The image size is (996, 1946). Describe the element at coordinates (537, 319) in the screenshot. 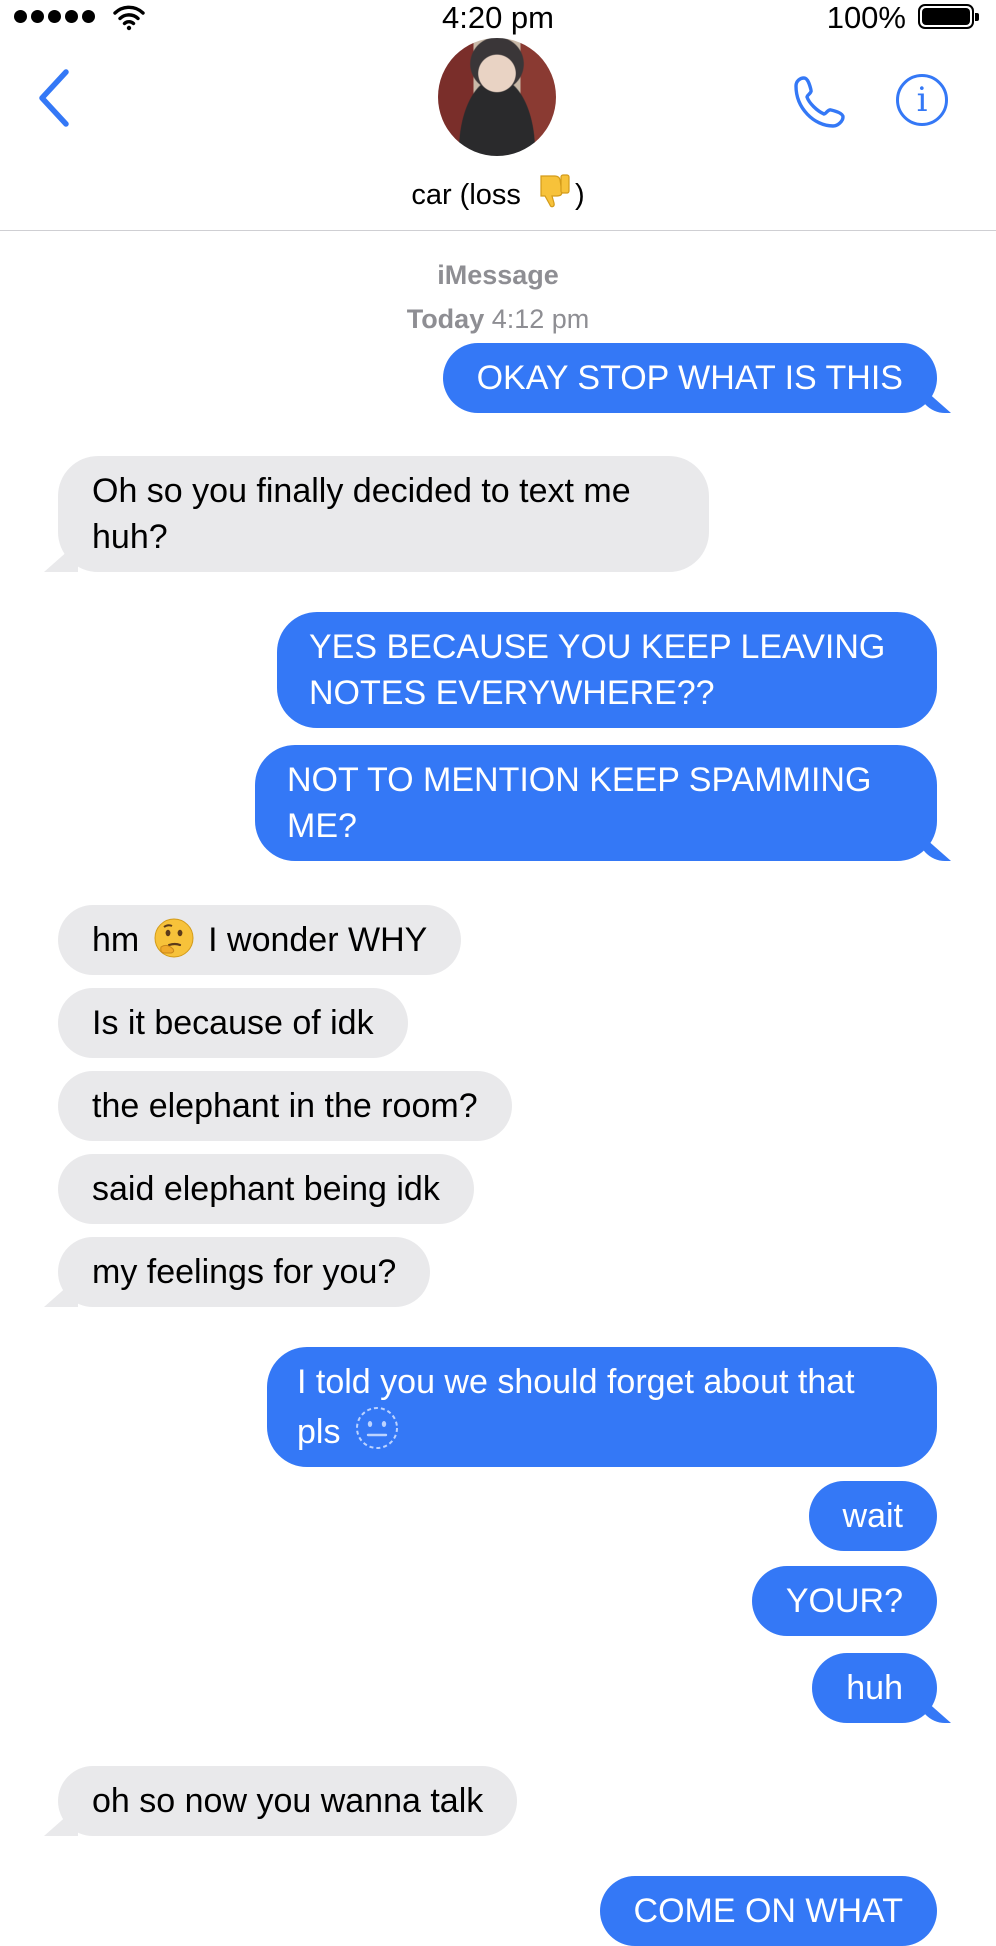

I see `timestamp-time: 4:12 pm` at that location.